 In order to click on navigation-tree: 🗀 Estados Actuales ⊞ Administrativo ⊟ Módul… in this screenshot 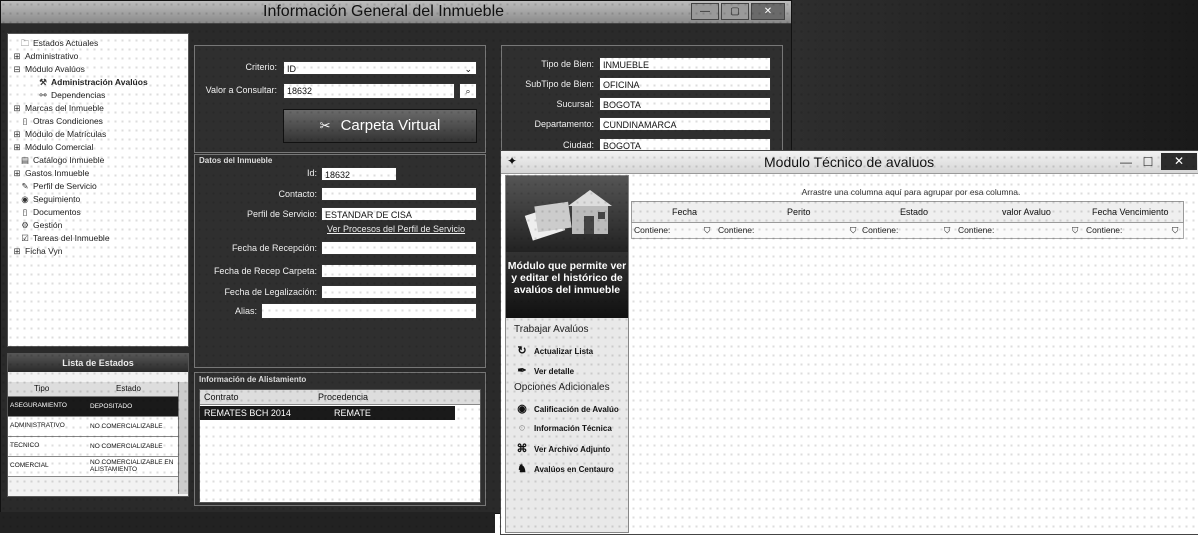, I will do `click(98, 190)`.